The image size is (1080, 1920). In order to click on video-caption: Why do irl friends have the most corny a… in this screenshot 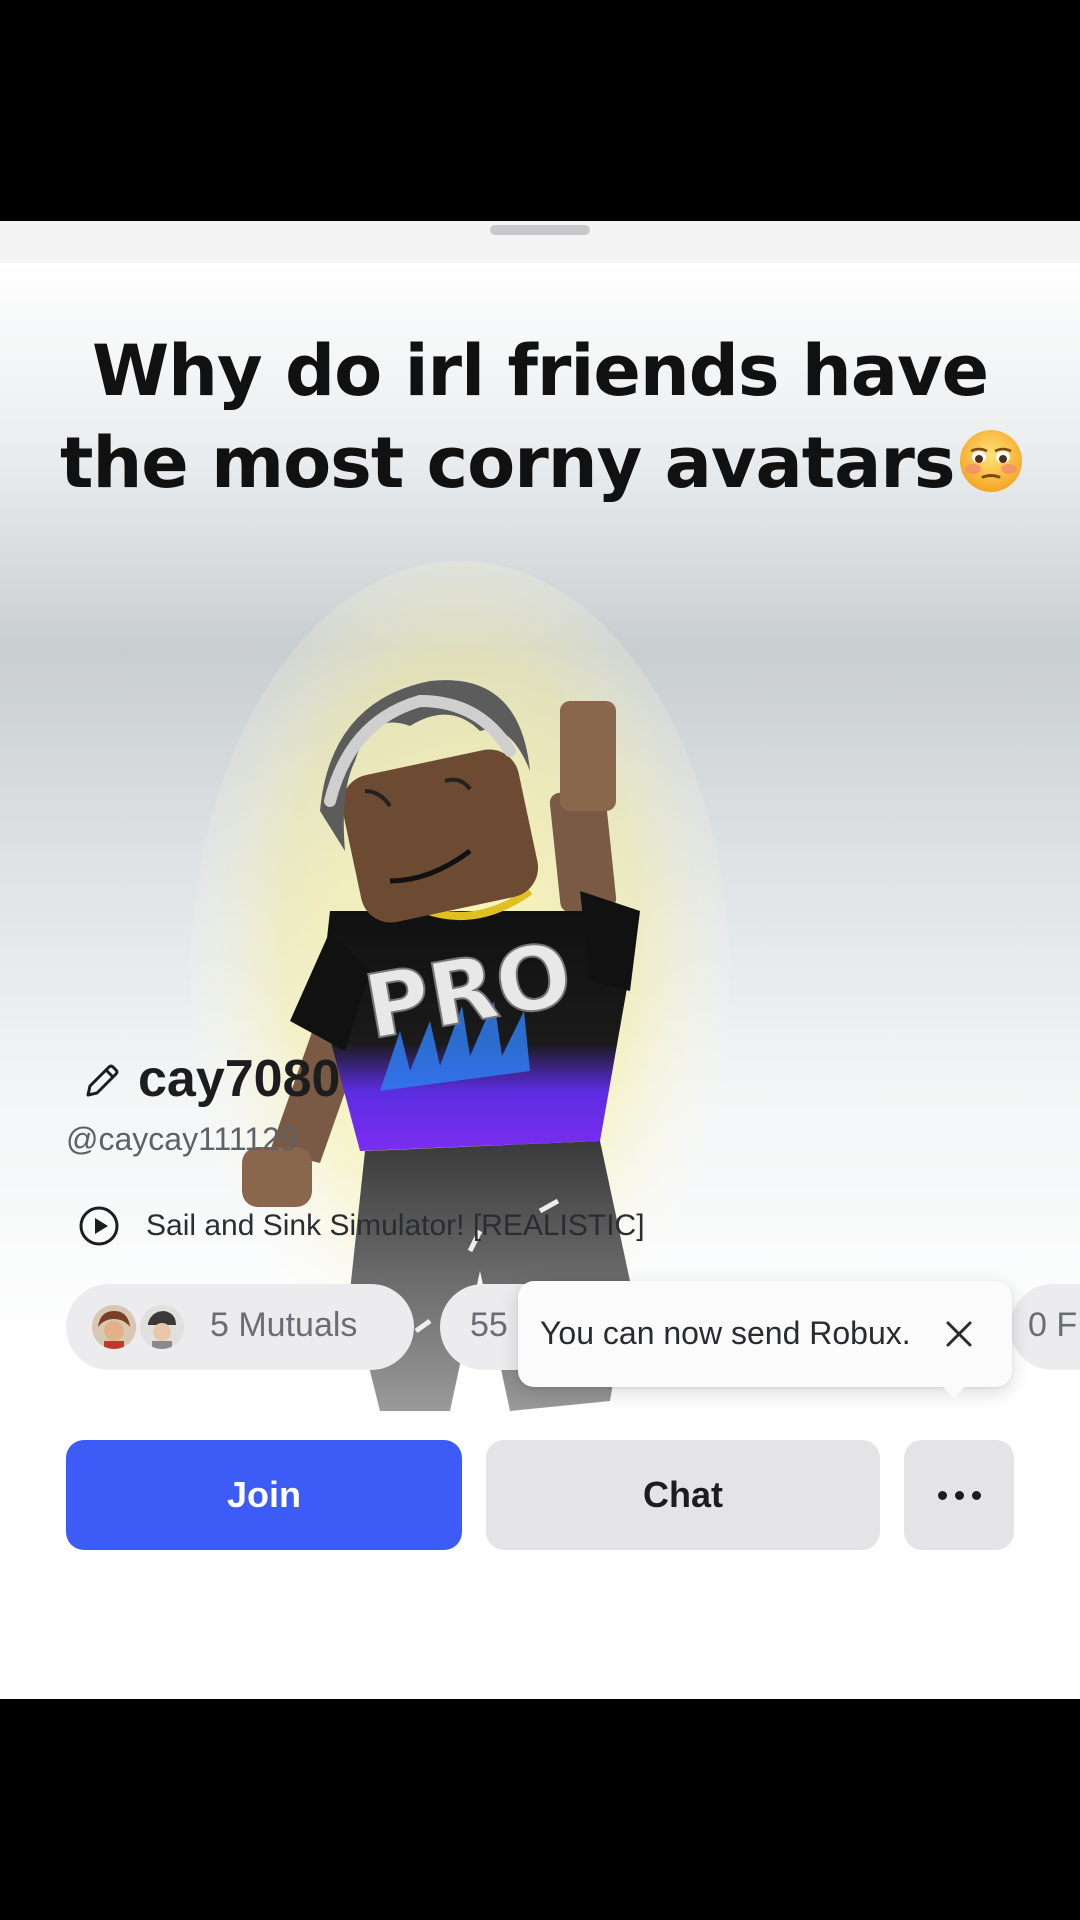, I will do `click(541, 417)`.